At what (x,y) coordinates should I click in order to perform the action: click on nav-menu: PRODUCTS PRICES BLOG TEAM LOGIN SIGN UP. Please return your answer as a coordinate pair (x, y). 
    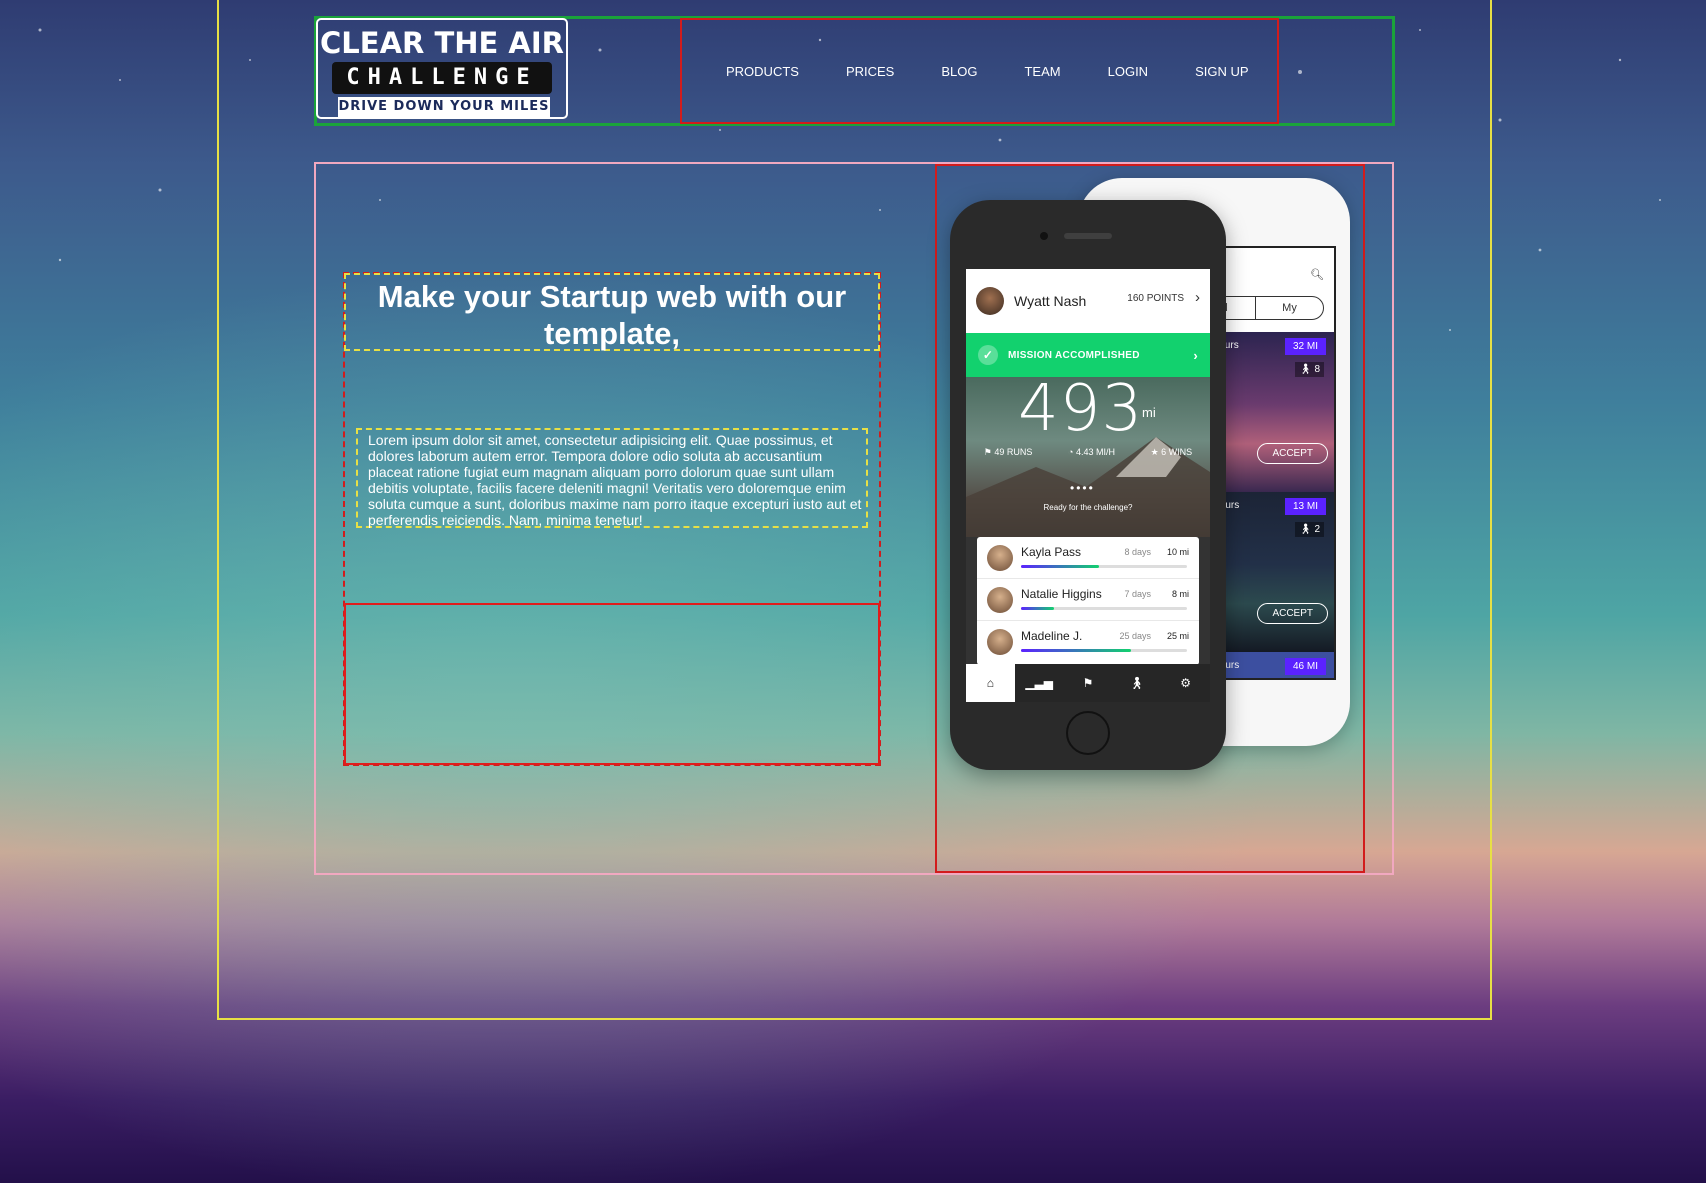
    Looking at the image, I should click on (979, 71).